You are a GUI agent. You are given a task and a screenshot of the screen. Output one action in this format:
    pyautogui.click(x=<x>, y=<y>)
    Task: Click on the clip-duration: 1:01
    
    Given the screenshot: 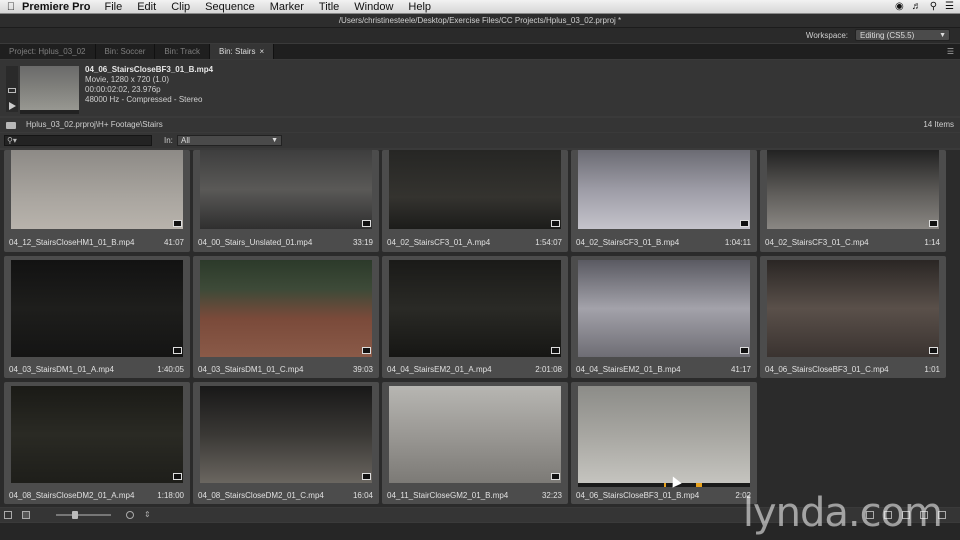 What is the action you would take?
    pyautogui.click(x=932, y=369)
    